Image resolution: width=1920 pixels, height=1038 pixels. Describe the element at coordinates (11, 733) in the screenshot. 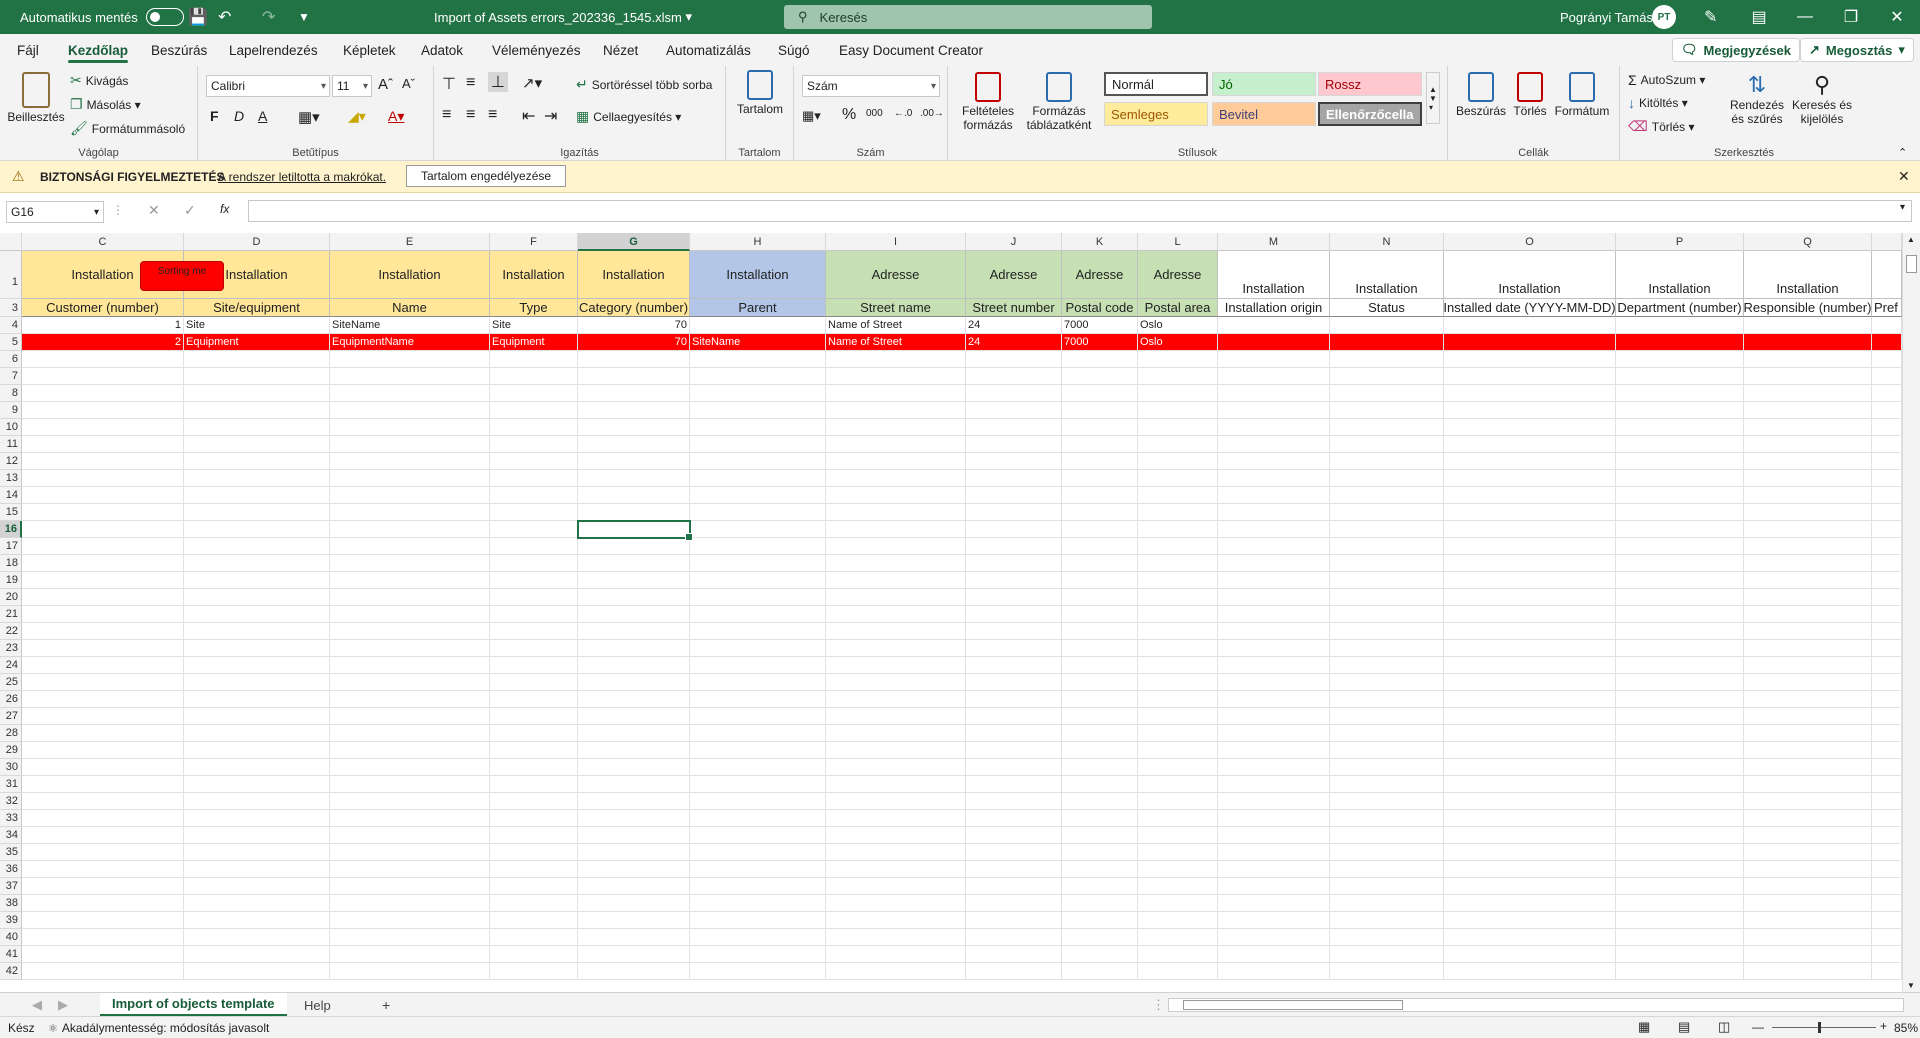

I see `row-header-28: 28` at that location.